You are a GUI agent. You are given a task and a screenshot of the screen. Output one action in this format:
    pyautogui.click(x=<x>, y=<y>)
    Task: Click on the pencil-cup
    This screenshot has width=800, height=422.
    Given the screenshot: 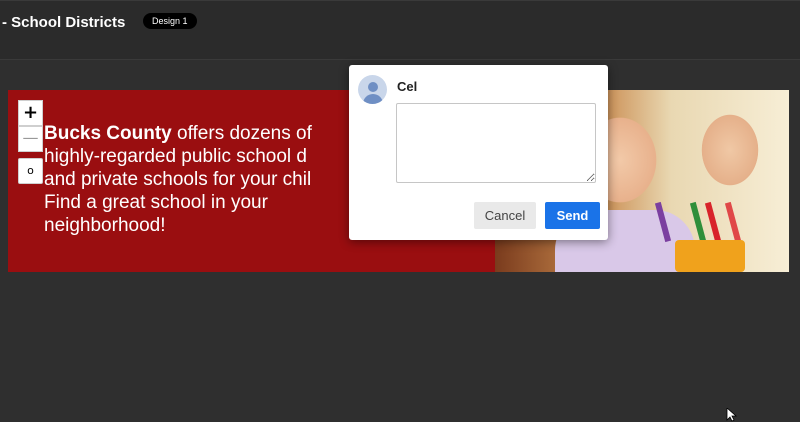 What is the action you would take?
    pyautogui.click(x=710, y=256)
    